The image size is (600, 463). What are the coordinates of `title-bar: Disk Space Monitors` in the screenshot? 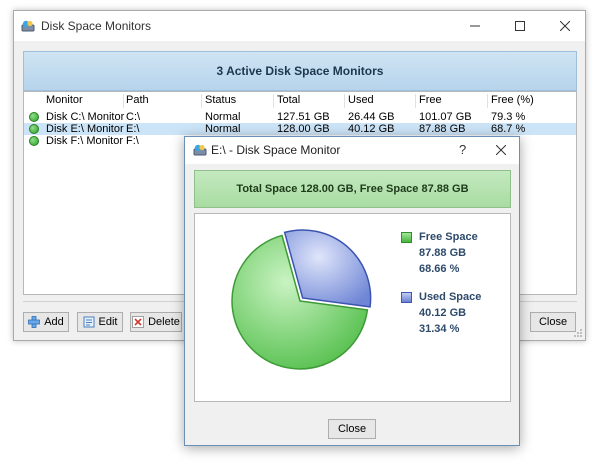 It's located at (299, 26).